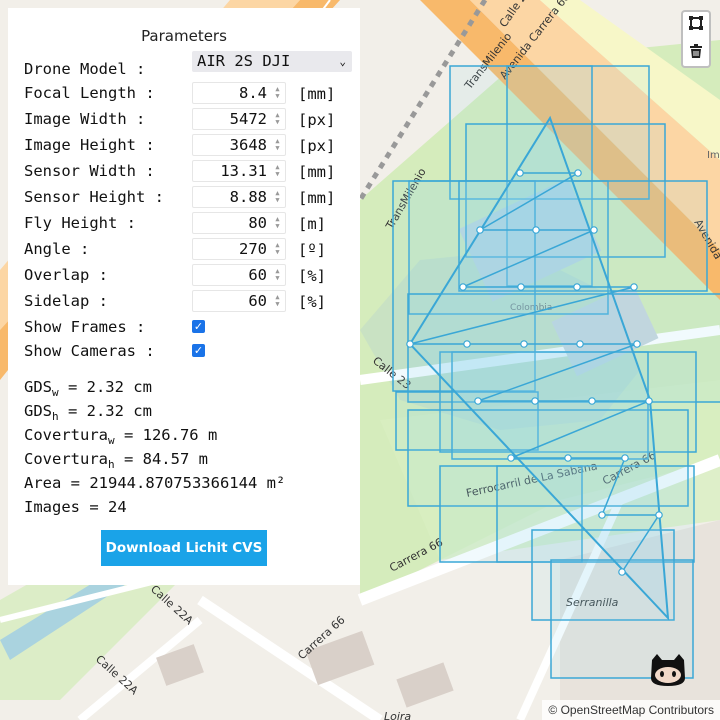  What do you see at coordinates (239, 145) in the screenshot?
I see `image-height-input: 3648 ▲ ▼` at bounding box center [239, 145].